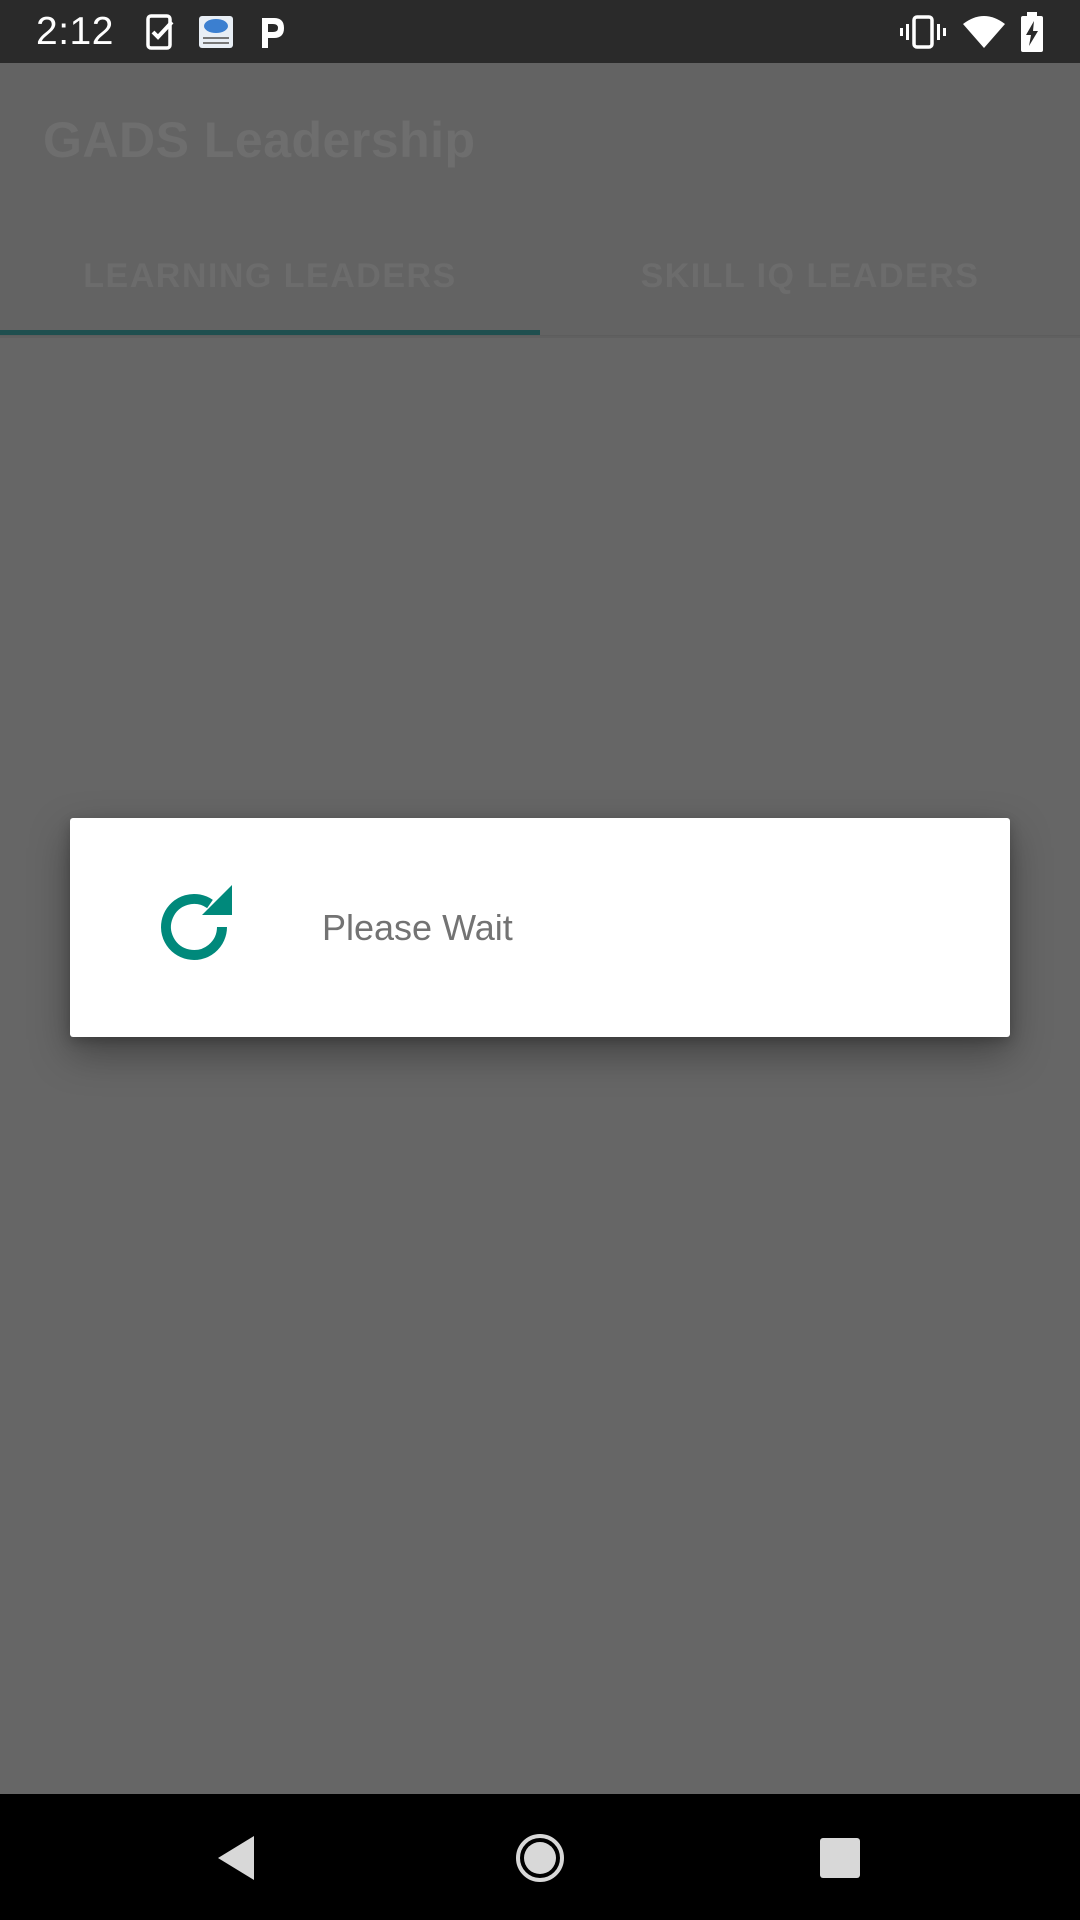 The height and width of the screenshot is (1920, 1080). Describe the element at coordinates (160, 32) in the screenshot. I see `task-check-icon` at that location.